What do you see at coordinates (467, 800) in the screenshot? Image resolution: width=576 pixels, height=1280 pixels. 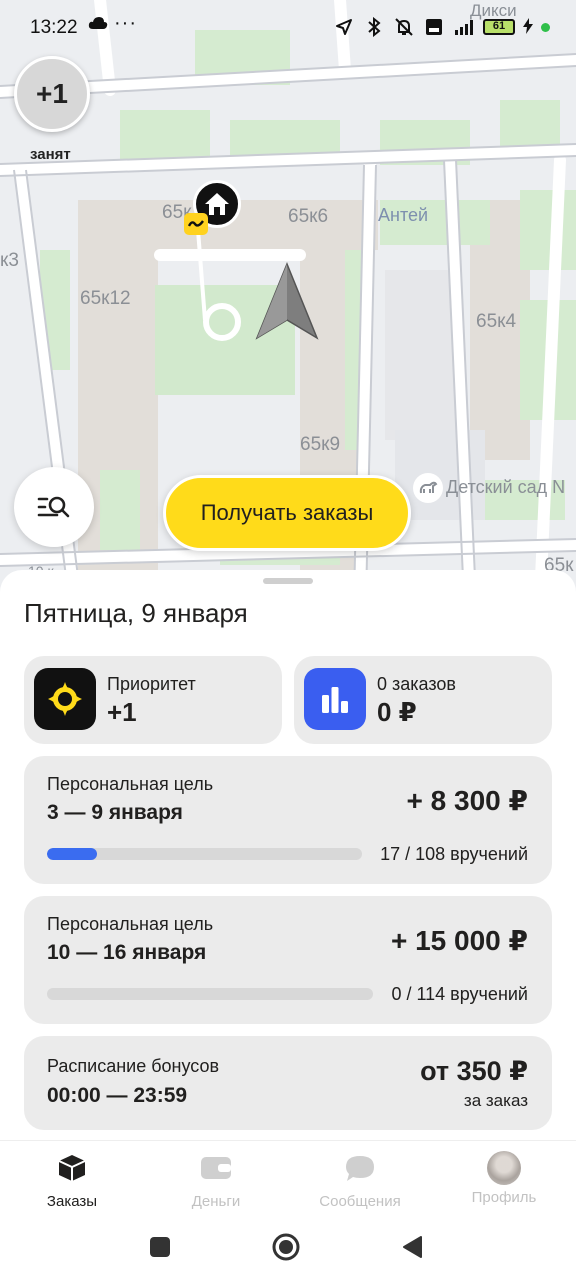 I see `goal-amount: + 8 300 ₽` at bounding box center [467, 800].